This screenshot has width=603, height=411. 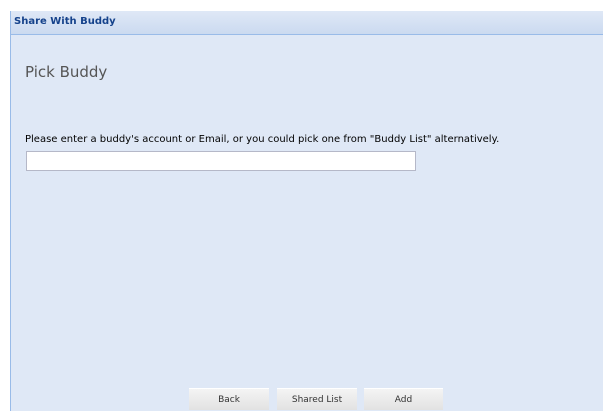 I want to click on dialog-titlebar: Share With Buddy, so click(x=307, y=23).